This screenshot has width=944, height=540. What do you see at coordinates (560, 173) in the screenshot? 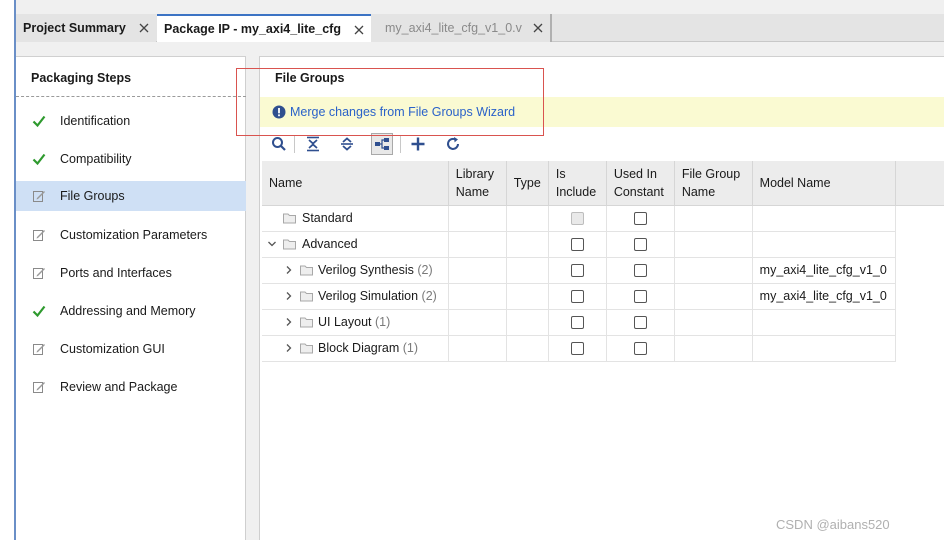
I see `header-text: Is` at bounding box center [560, 173].